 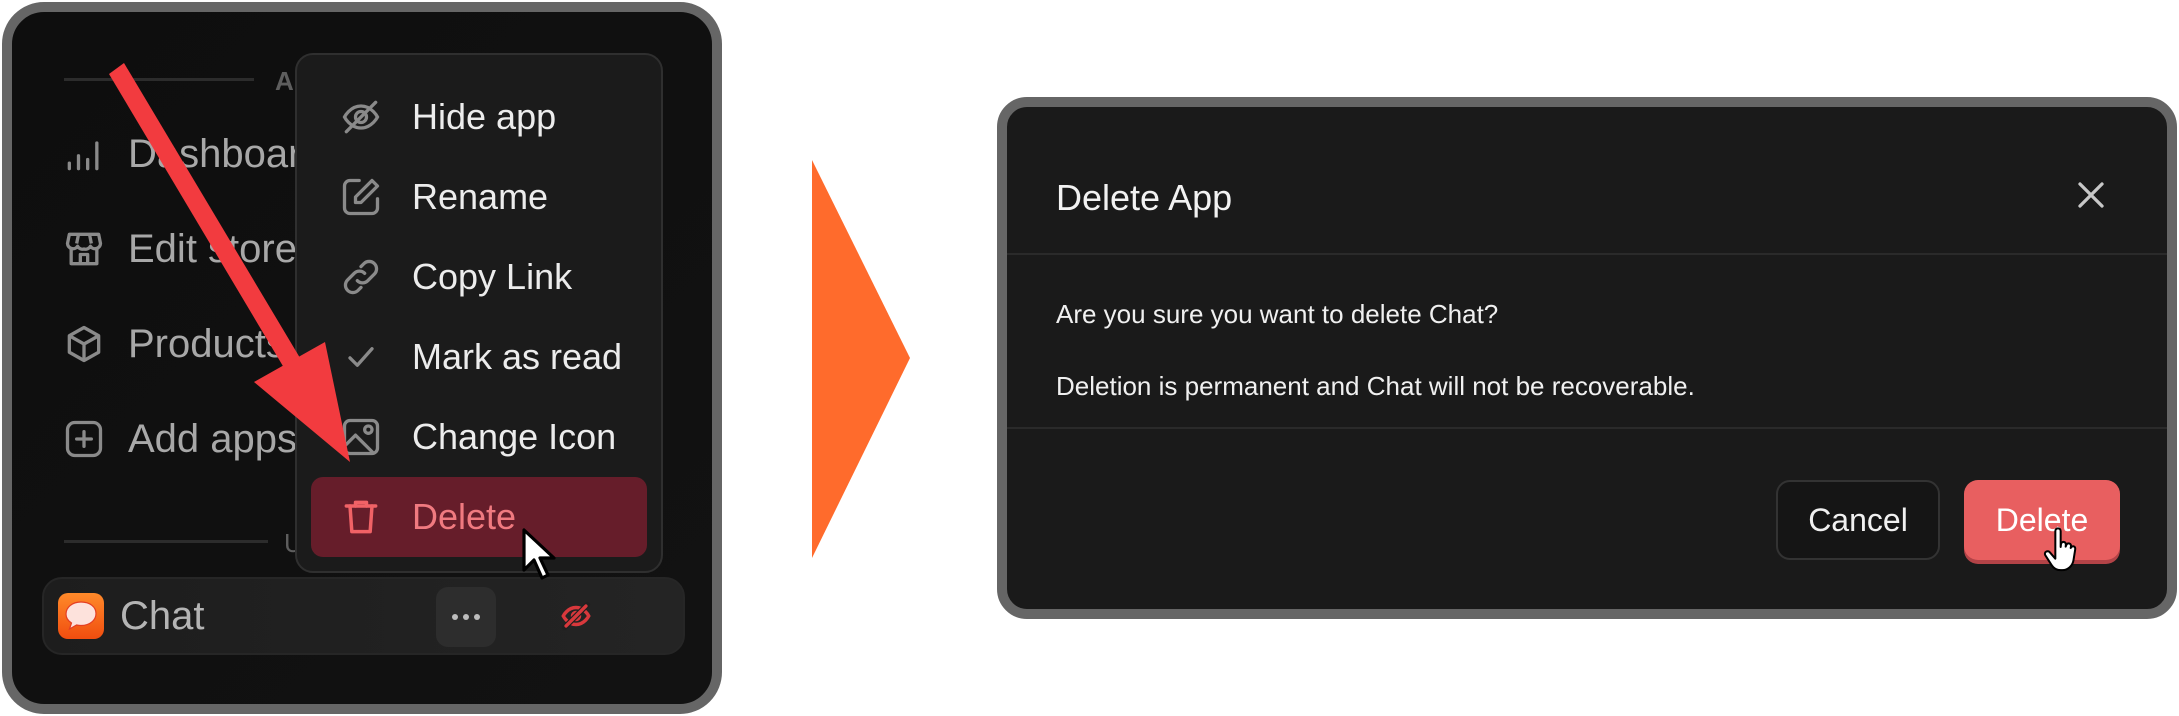 I want to click on app-row-label: Chat, so click(x=162, y=616).